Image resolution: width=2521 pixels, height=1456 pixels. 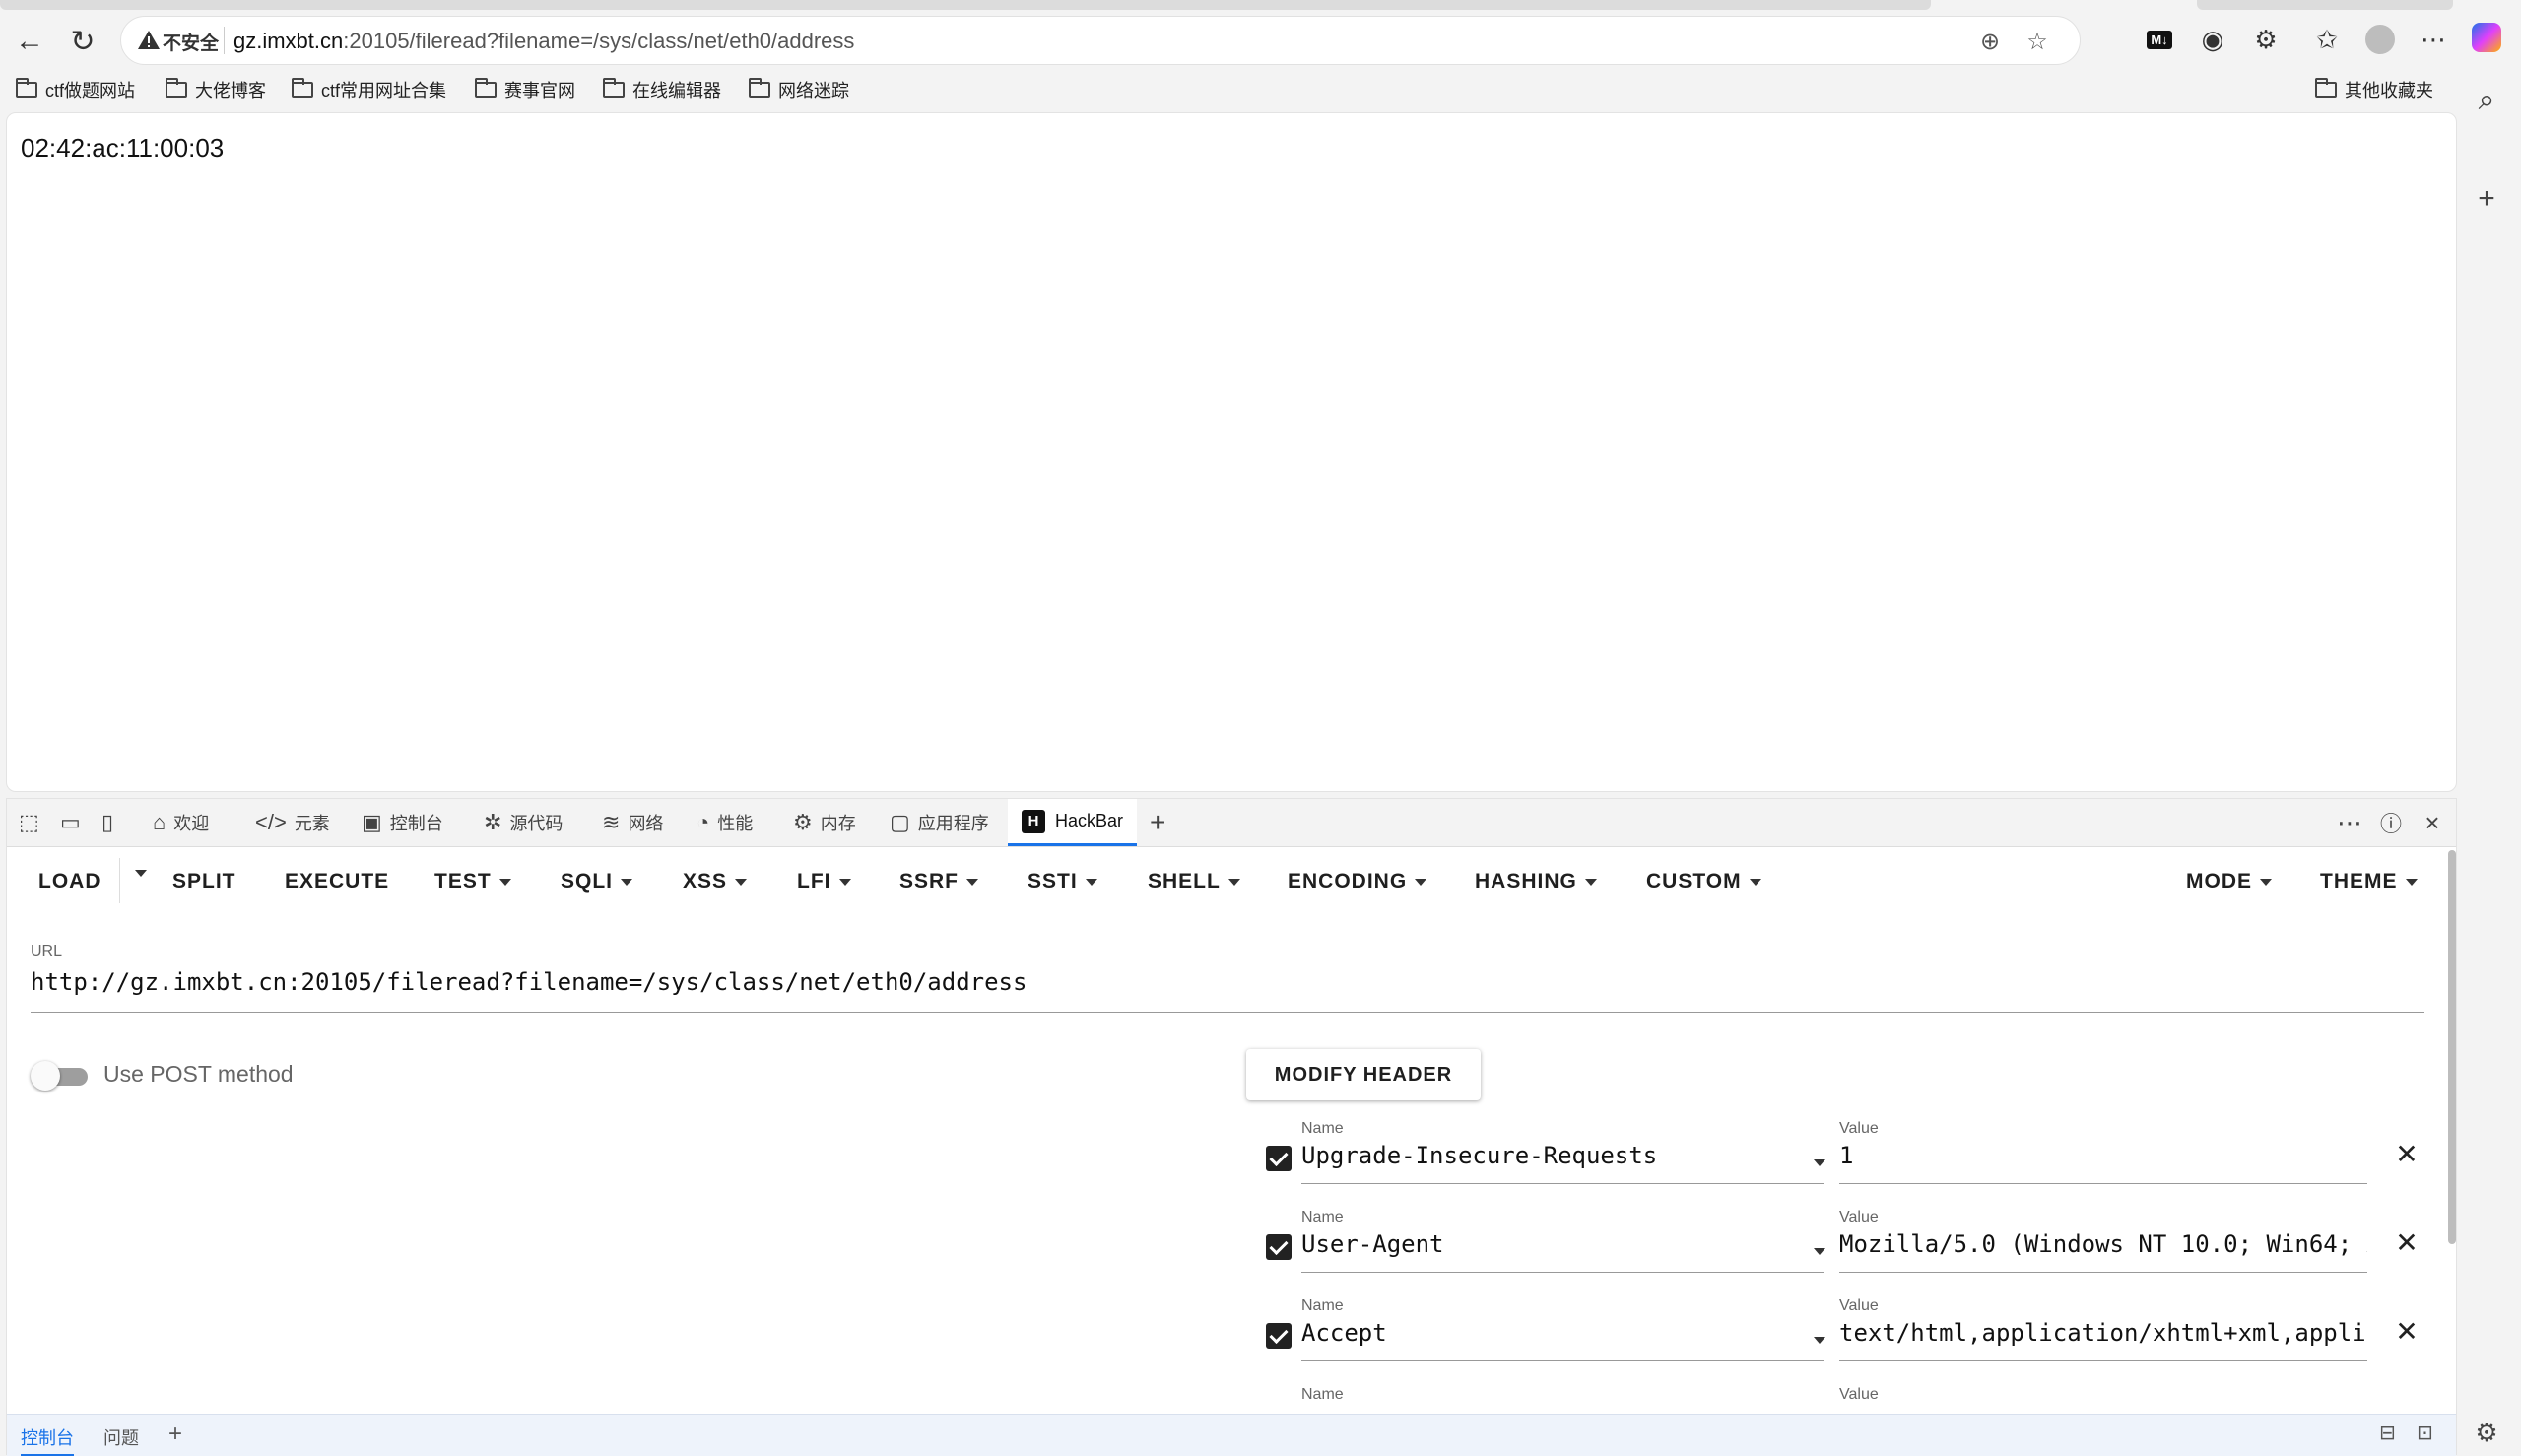 I want to click on tab-memory: ⚙ 内存, so click(x=825, y=822).